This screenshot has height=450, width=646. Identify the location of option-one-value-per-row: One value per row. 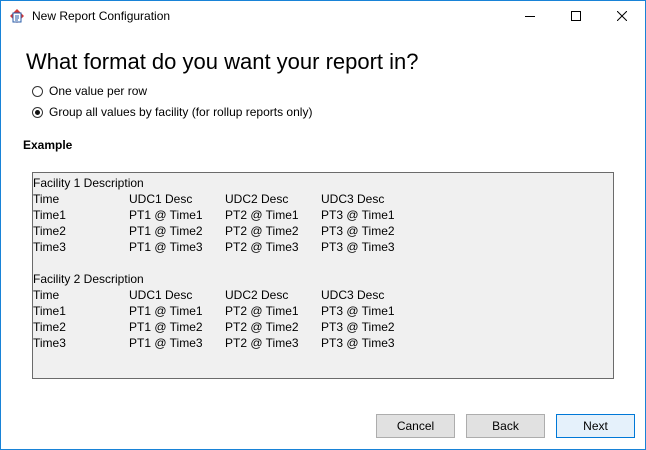
(89, 91).